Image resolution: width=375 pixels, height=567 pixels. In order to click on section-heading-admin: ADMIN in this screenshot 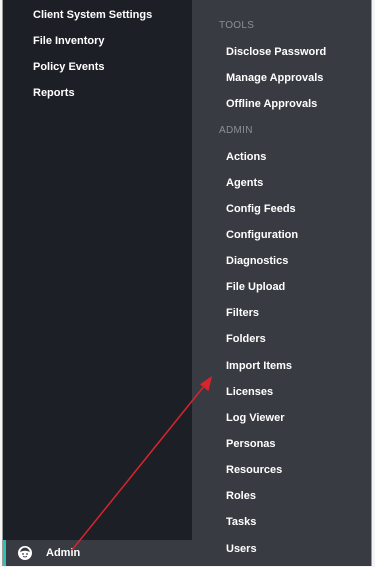, I will do `click(236, 130)`.